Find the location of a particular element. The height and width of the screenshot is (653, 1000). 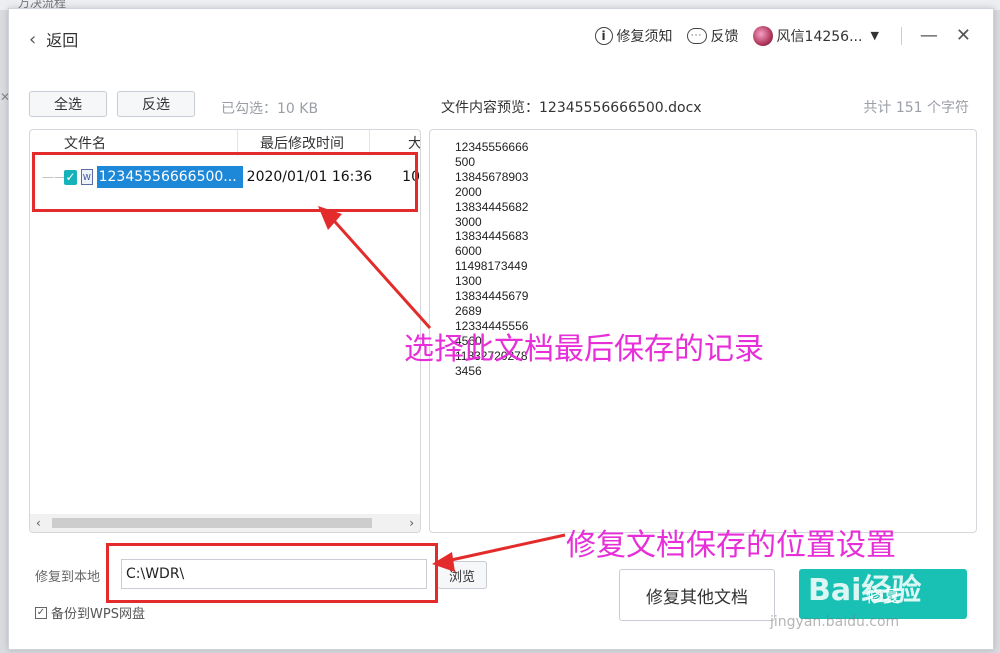

baidu-watermark-url: jingyan.baidu.com is located at coordinates (835, 622).